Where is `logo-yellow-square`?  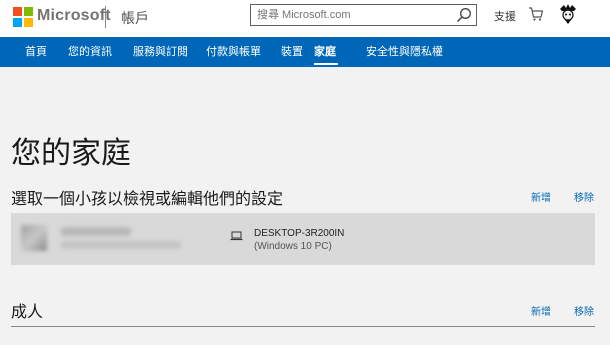 logo-yellow-square is located at coordinates (28, 22).